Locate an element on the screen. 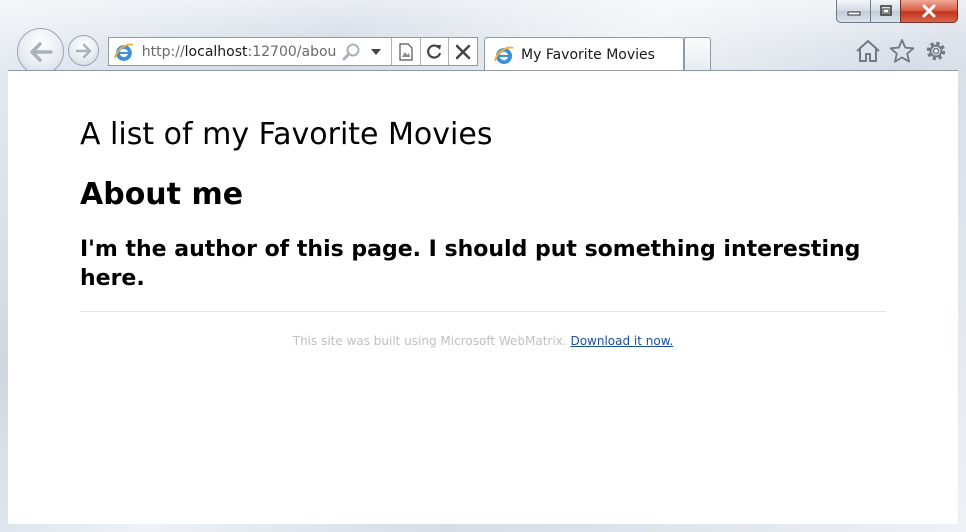 This screenshot has width=966, height=532. maximize-button is located at coordinates (885, 11).